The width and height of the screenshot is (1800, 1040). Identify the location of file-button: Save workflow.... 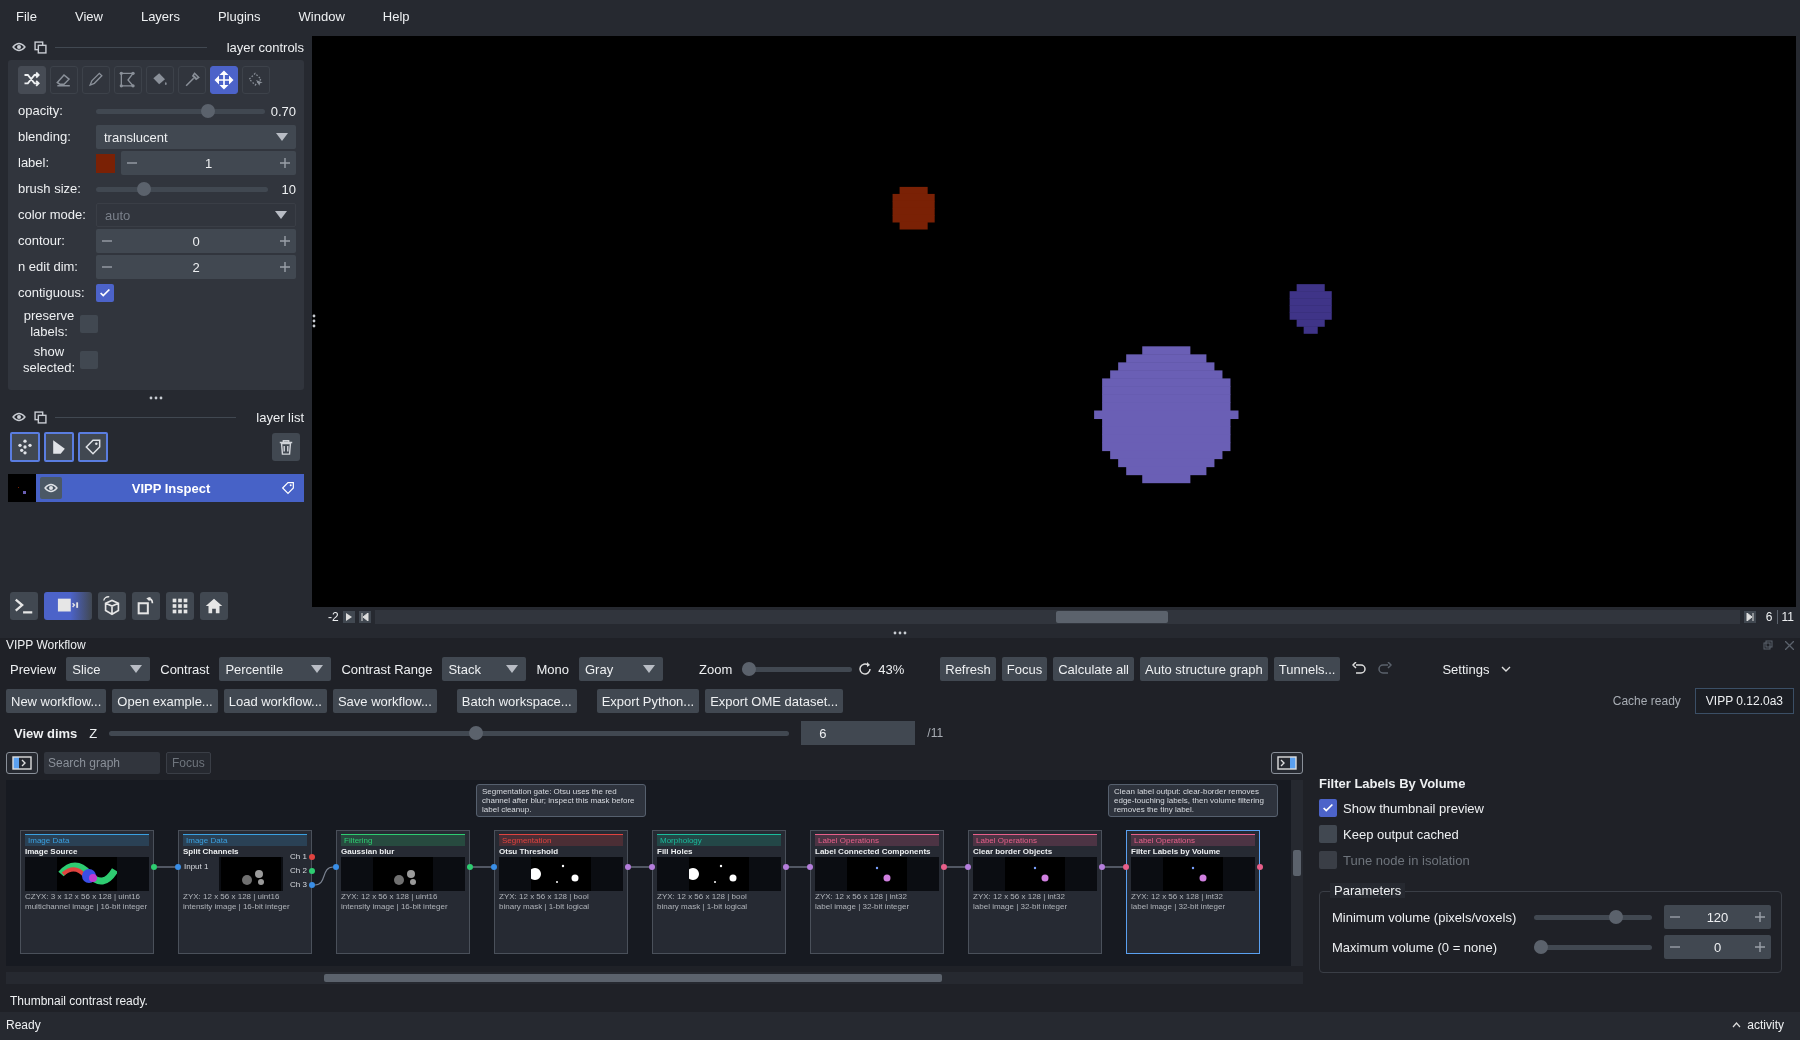
(384, 701).